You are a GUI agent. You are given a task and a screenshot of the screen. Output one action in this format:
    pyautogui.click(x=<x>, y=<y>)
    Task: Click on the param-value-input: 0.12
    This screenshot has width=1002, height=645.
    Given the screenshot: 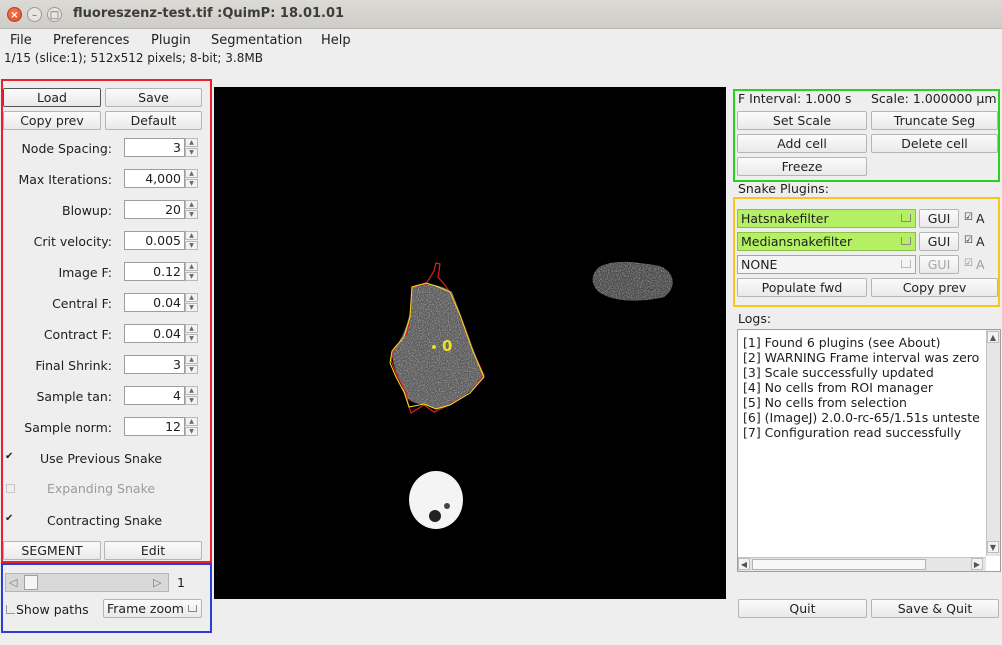 What is the action you would take?
    pyautogui.click(x=154, y=271)
    